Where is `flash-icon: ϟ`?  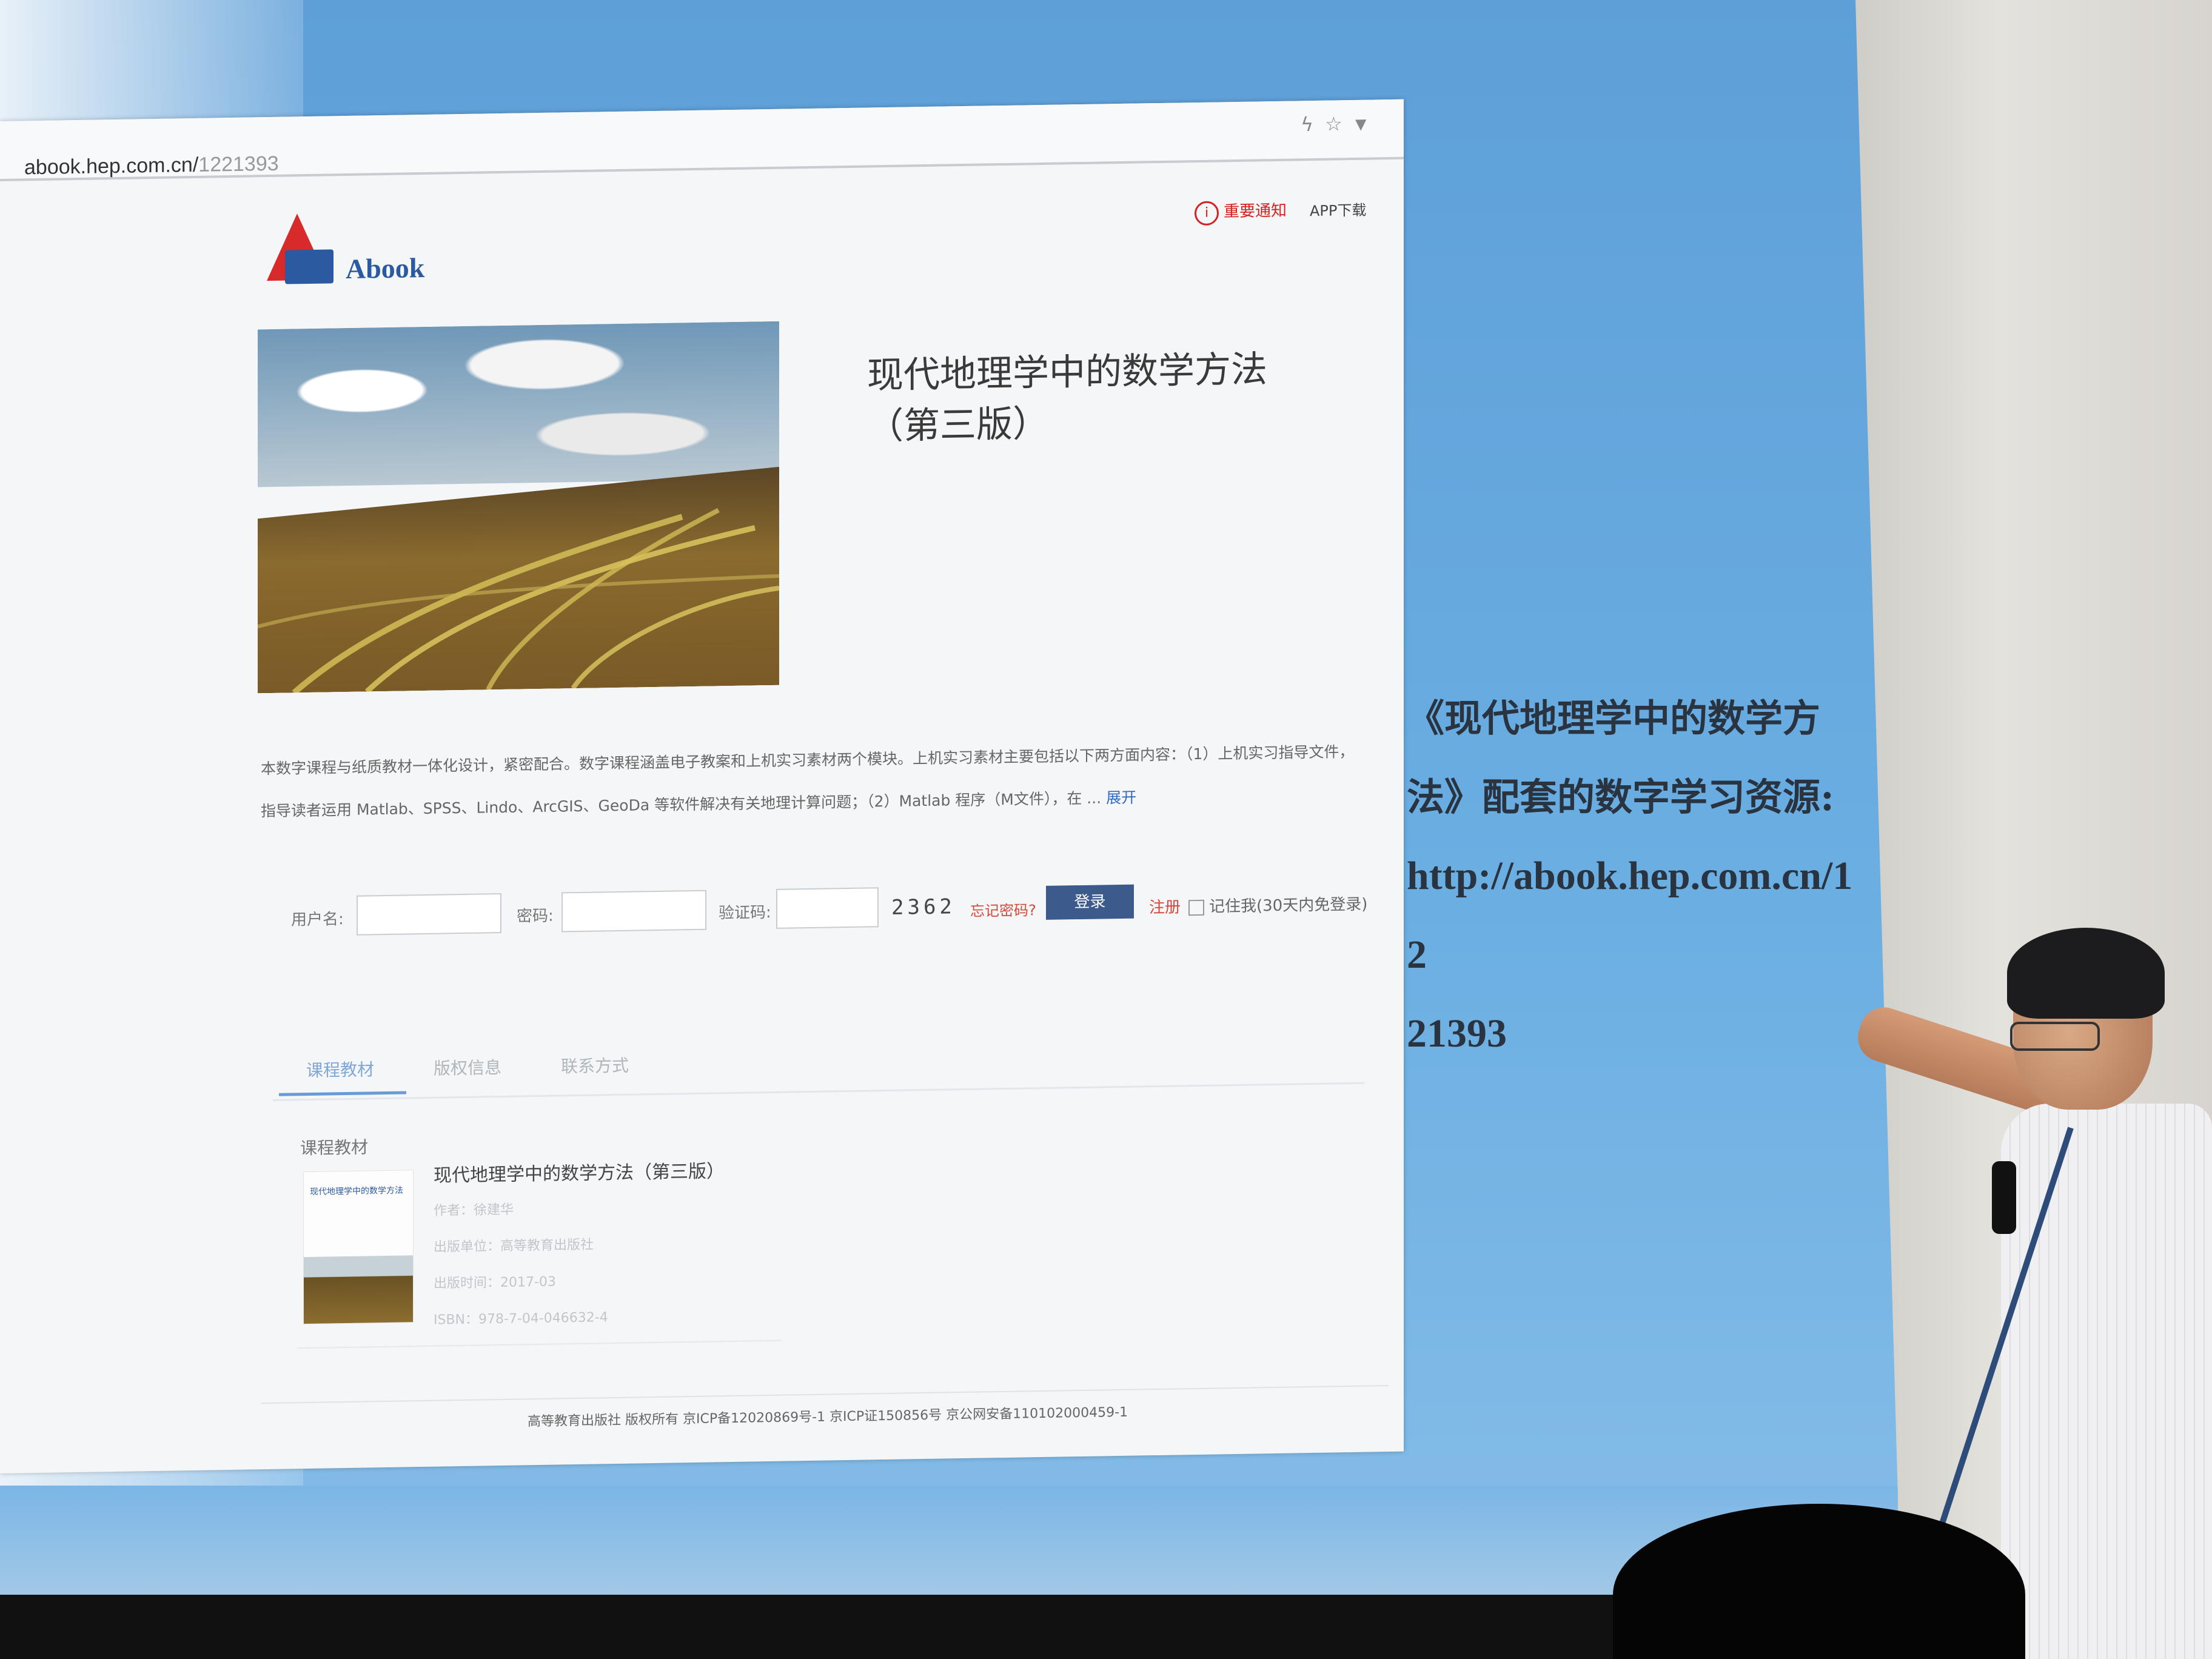 flash-icon: ϟ is located at coordinates (1307, 125).